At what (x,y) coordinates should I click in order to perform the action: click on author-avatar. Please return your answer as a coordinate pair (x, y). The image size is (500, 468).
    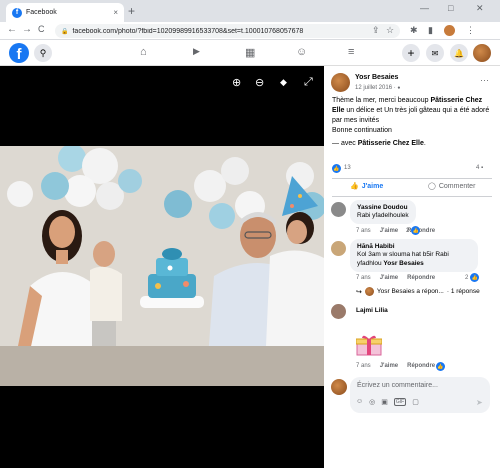
    Looking at the image, I should click on (340, 82).